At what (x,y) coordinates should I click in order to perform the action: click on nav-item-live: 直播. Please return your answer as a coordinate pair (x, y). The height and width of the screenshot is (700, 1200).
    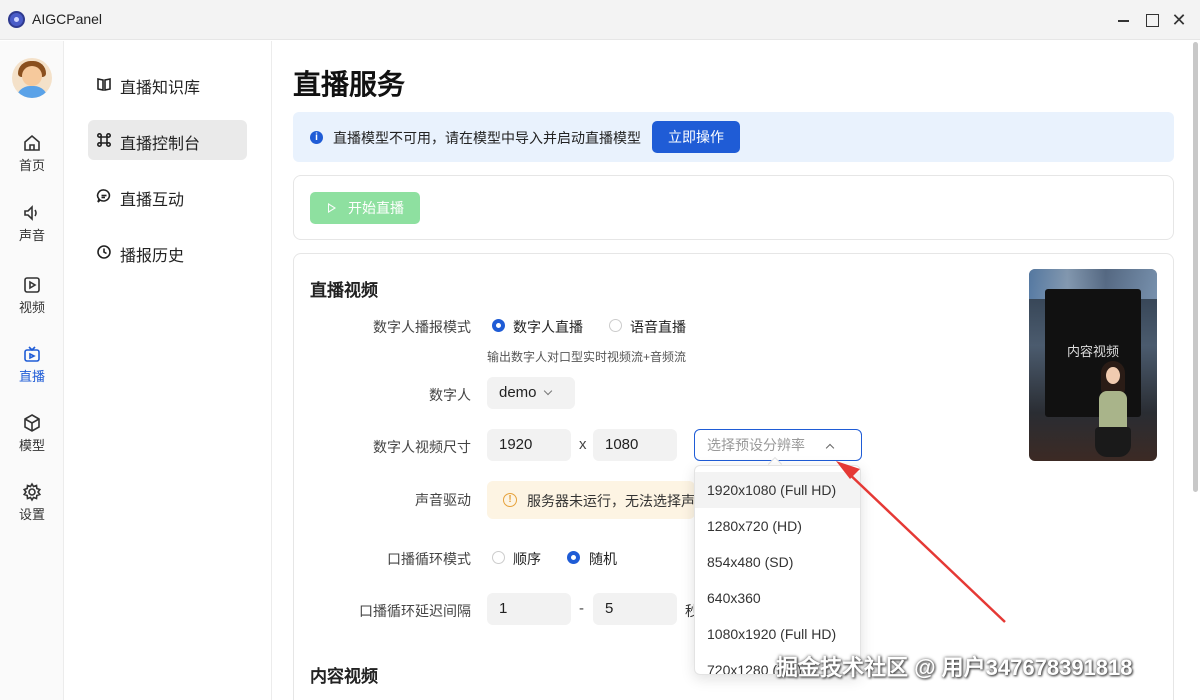
    Looking at the image, I should click on (32, 364).